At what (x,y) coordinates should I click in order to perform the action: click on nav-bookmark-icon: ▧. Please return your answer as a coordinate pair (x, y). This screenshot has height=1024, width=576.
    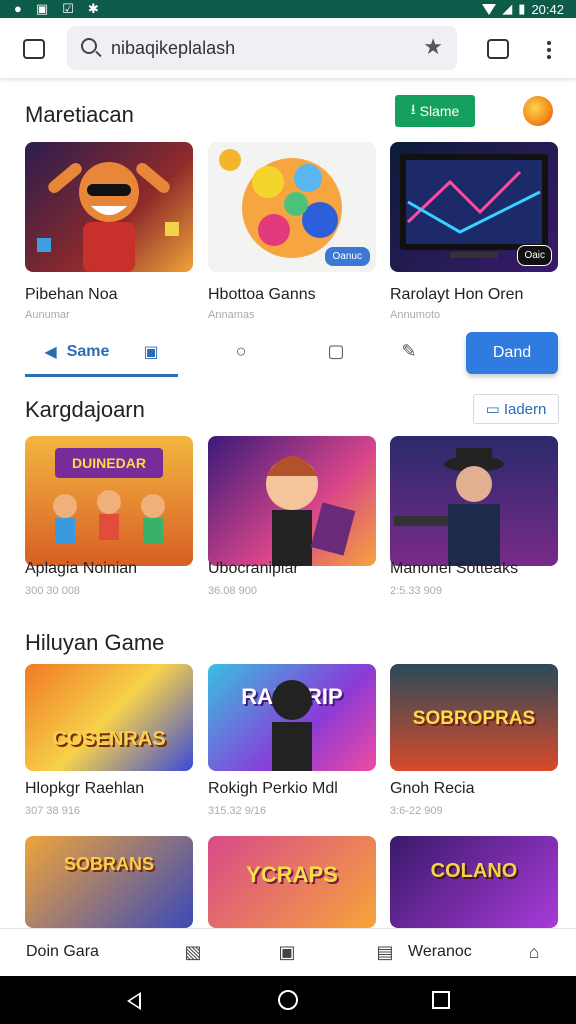
    Looking at the image, I should click on (193, 952).